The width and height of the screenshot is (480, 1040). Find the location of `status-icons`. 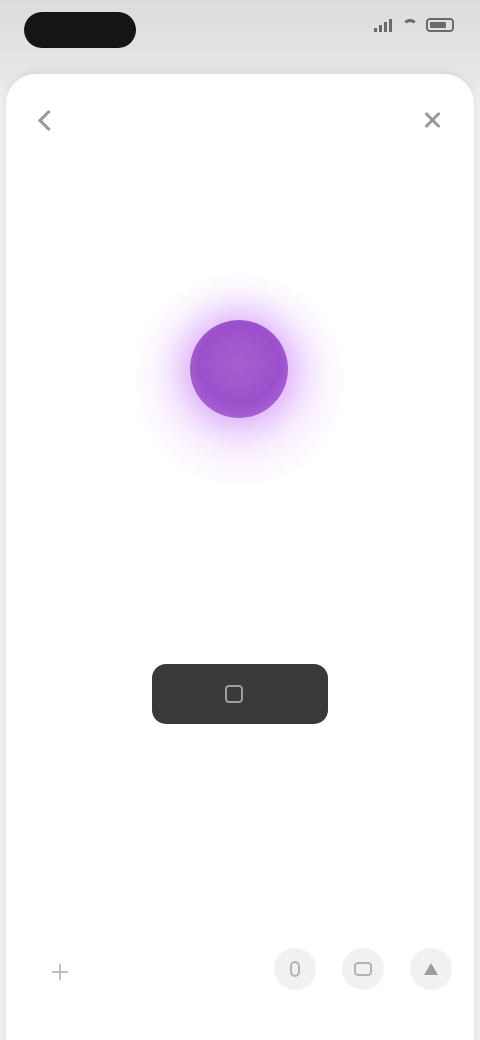

status-icons is located at coordinates (414, 25).